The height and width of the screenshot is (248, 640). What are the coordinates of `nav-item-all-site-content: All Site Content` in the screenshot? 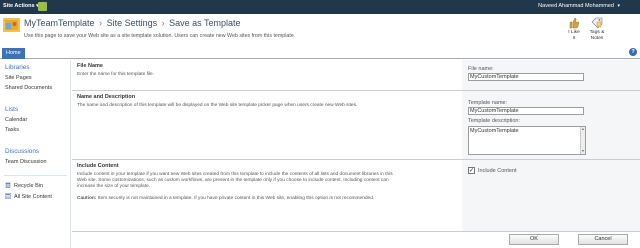 It's located at (28, 196).